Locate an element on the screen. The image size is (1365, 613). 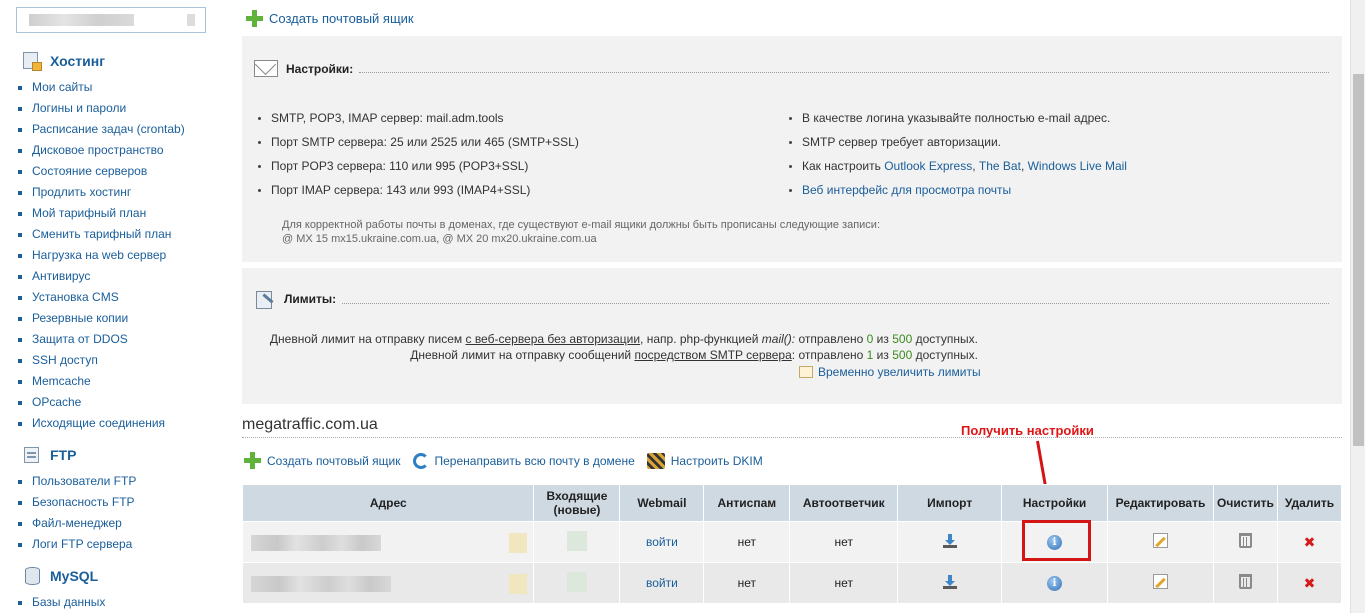
hint-item: Веб интерфейс для просмотра почты is located at coordinates (958, 190).